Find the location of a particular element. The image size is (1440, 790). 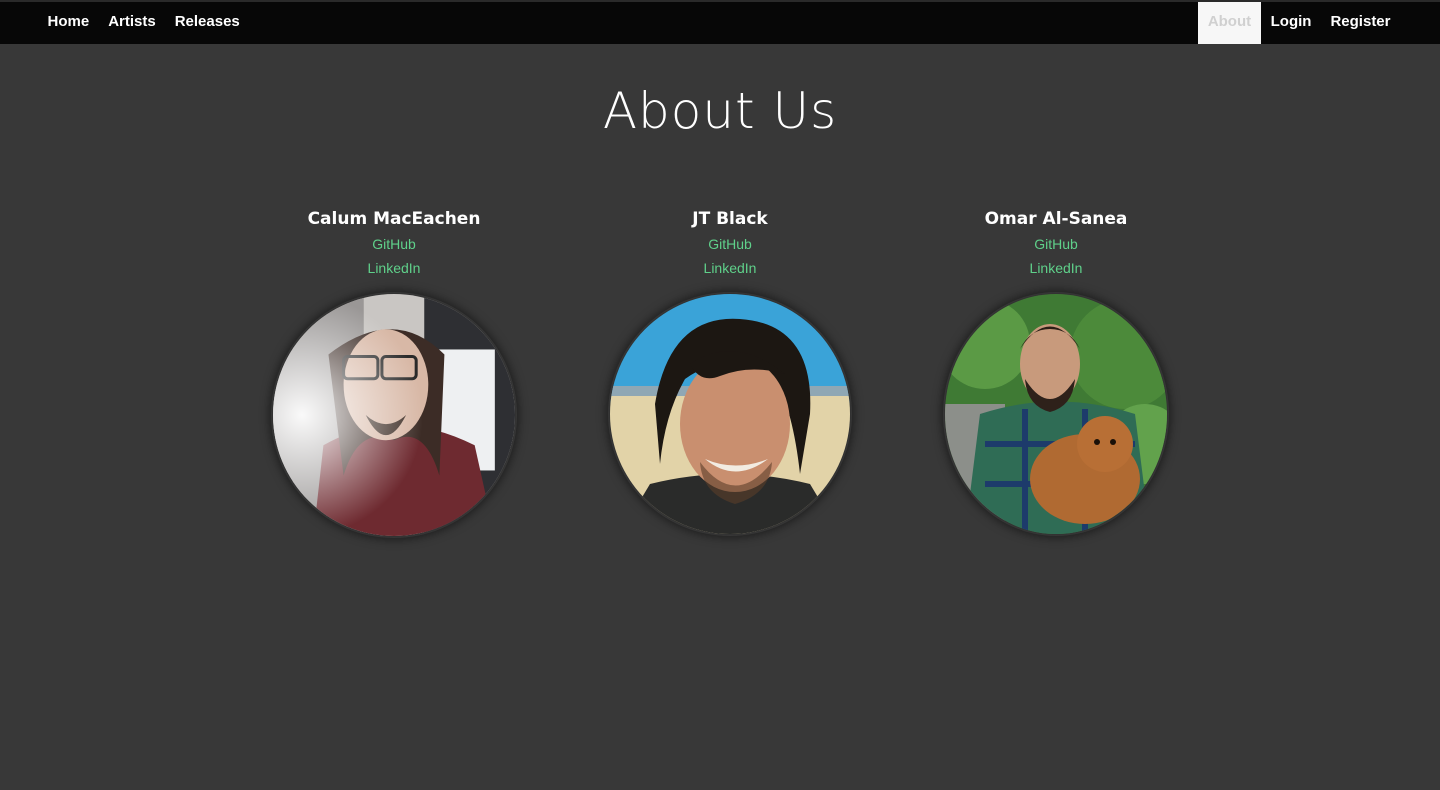

nav-right-group: About Login Register is located at coordinates (1298, 23).